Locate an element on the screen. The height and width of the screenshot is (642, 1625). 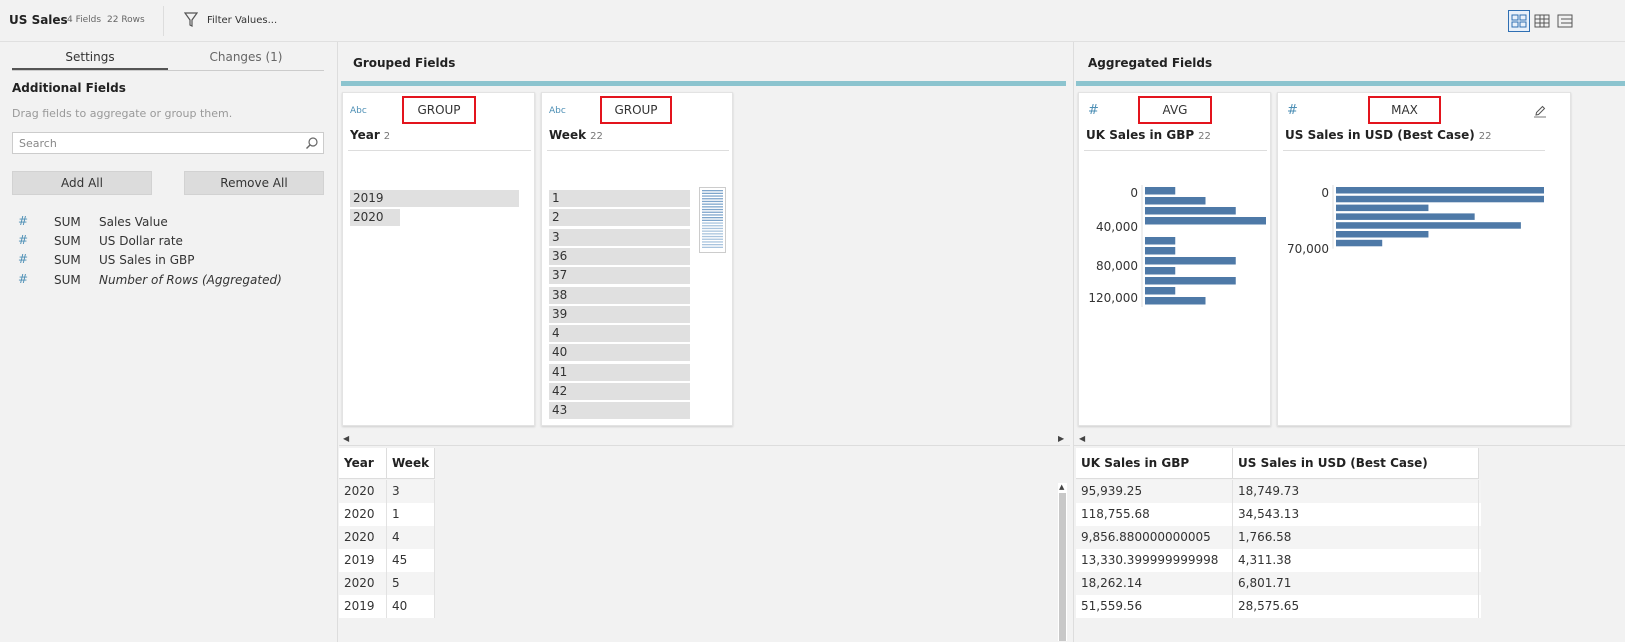
week-mini-scrollbar is located at coordinates (712, 220).